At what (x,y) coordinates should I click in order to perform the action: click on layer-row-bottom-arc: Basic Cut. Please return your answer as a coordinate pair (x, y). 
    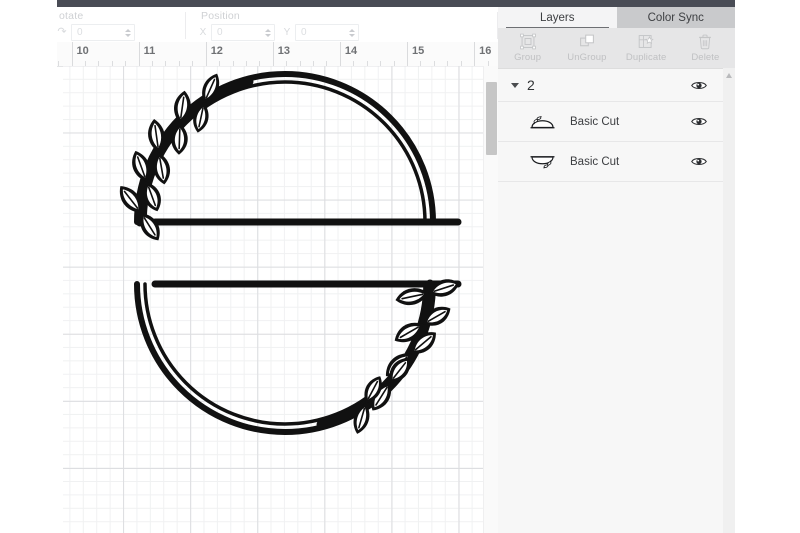
    Looking at the image, I should click on (616, 162).